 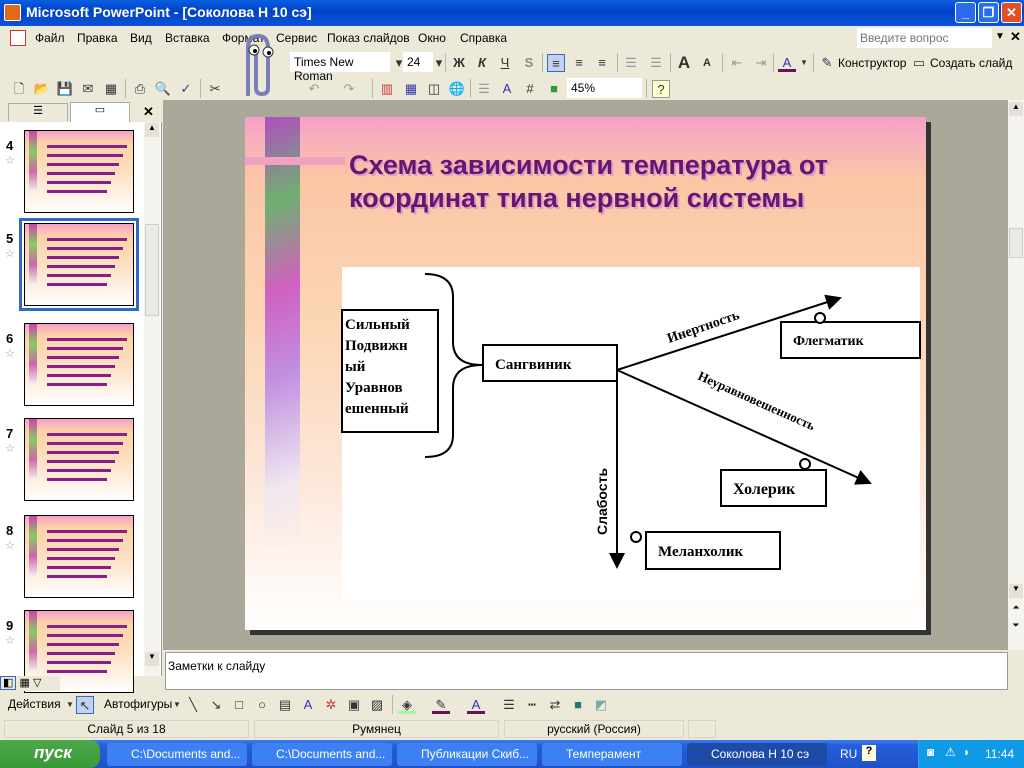 What do you see at coordinates (24, 683) in the screenshot?
I see `slide-sorter-icon: ▦` at bounding box center [24, 683].